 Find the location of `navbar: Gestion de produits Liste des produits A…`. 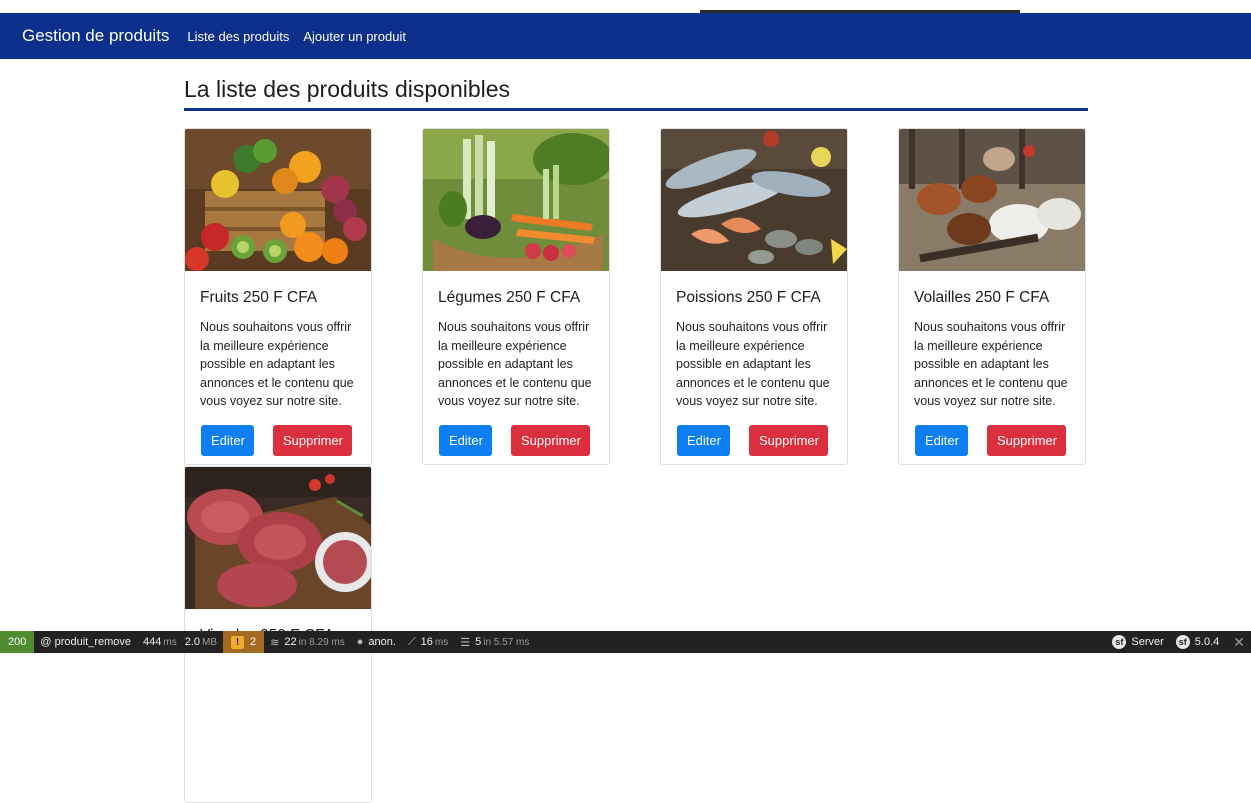

navbar: Gestion de produits Liste des produits A… is located at coordinates (625, 36).